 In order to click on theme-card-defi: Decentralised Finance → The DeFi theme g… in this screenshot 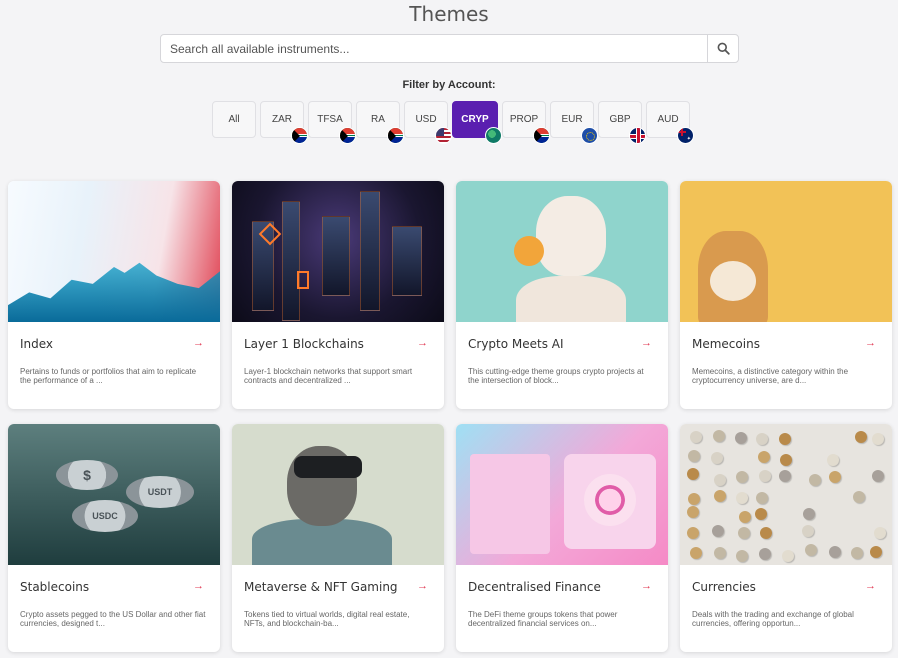, I will do `click(562, 538)`.